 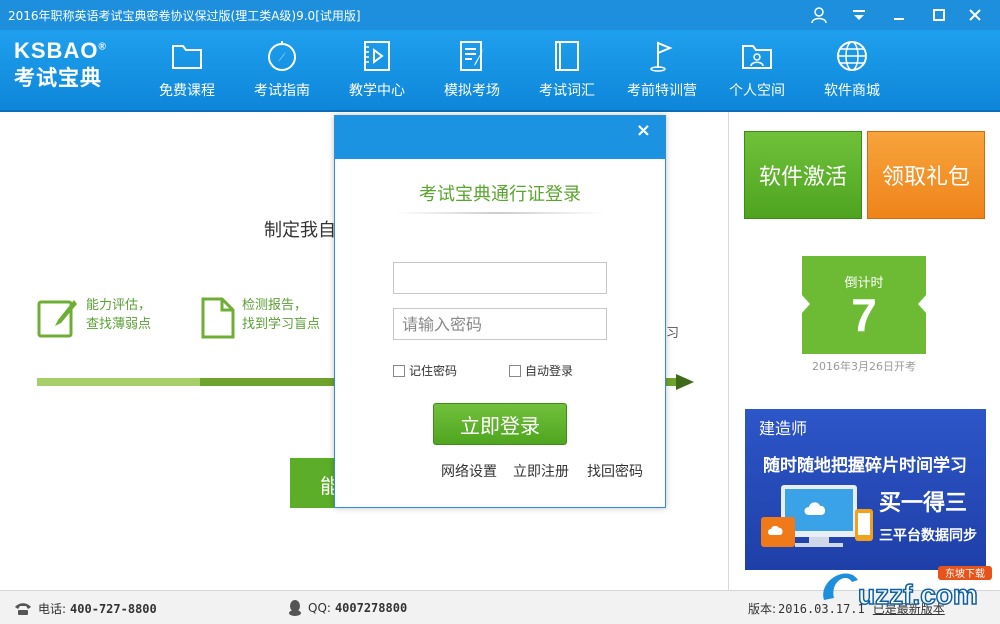 I want to click on phone-info: 电话: 400-727-8800, so click(x=85, y=608).